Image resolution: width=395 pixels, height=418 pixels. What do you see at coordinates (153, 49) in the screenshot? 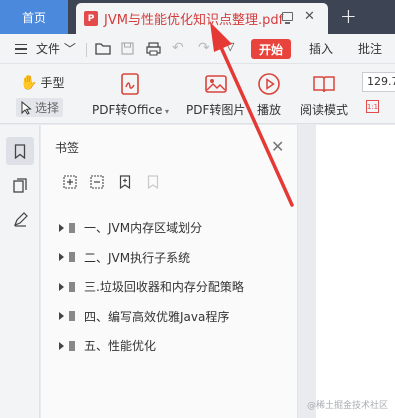
I see `print-icon` at bounding box center [153, 49].